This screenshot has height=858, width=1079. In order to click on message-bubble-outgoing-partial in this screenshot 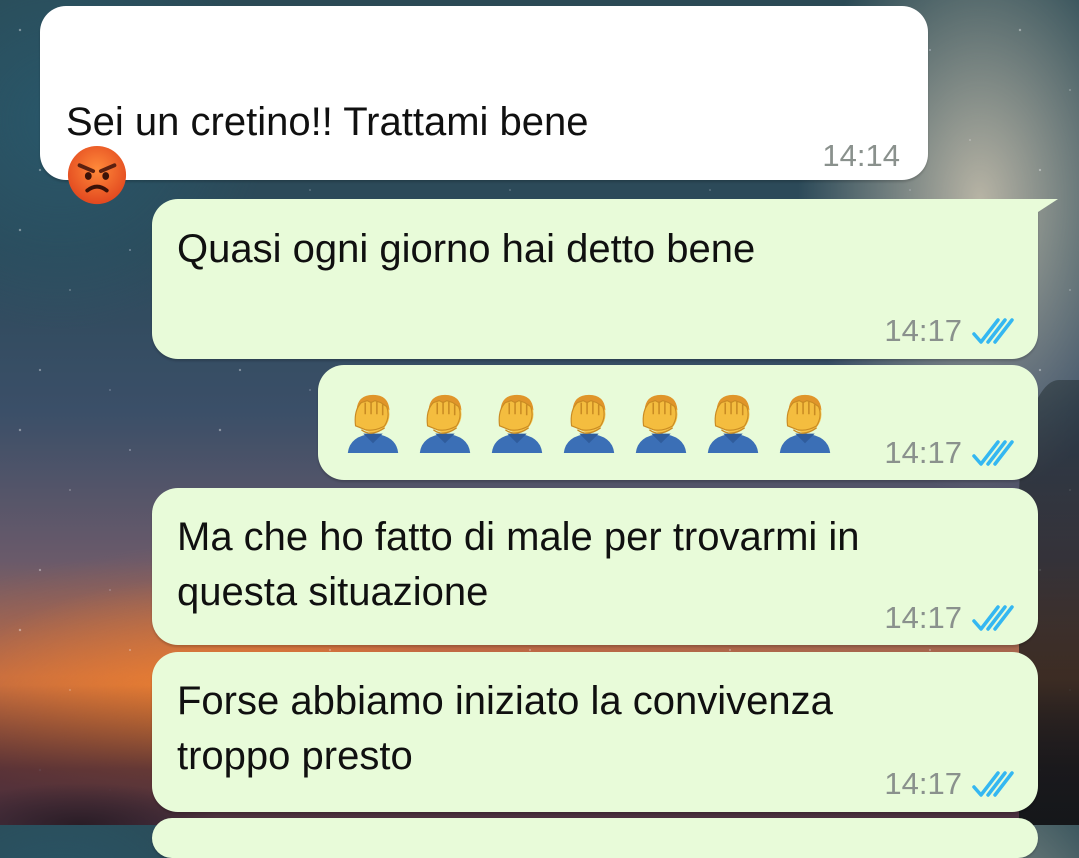, I will do `click(595, 838)`.